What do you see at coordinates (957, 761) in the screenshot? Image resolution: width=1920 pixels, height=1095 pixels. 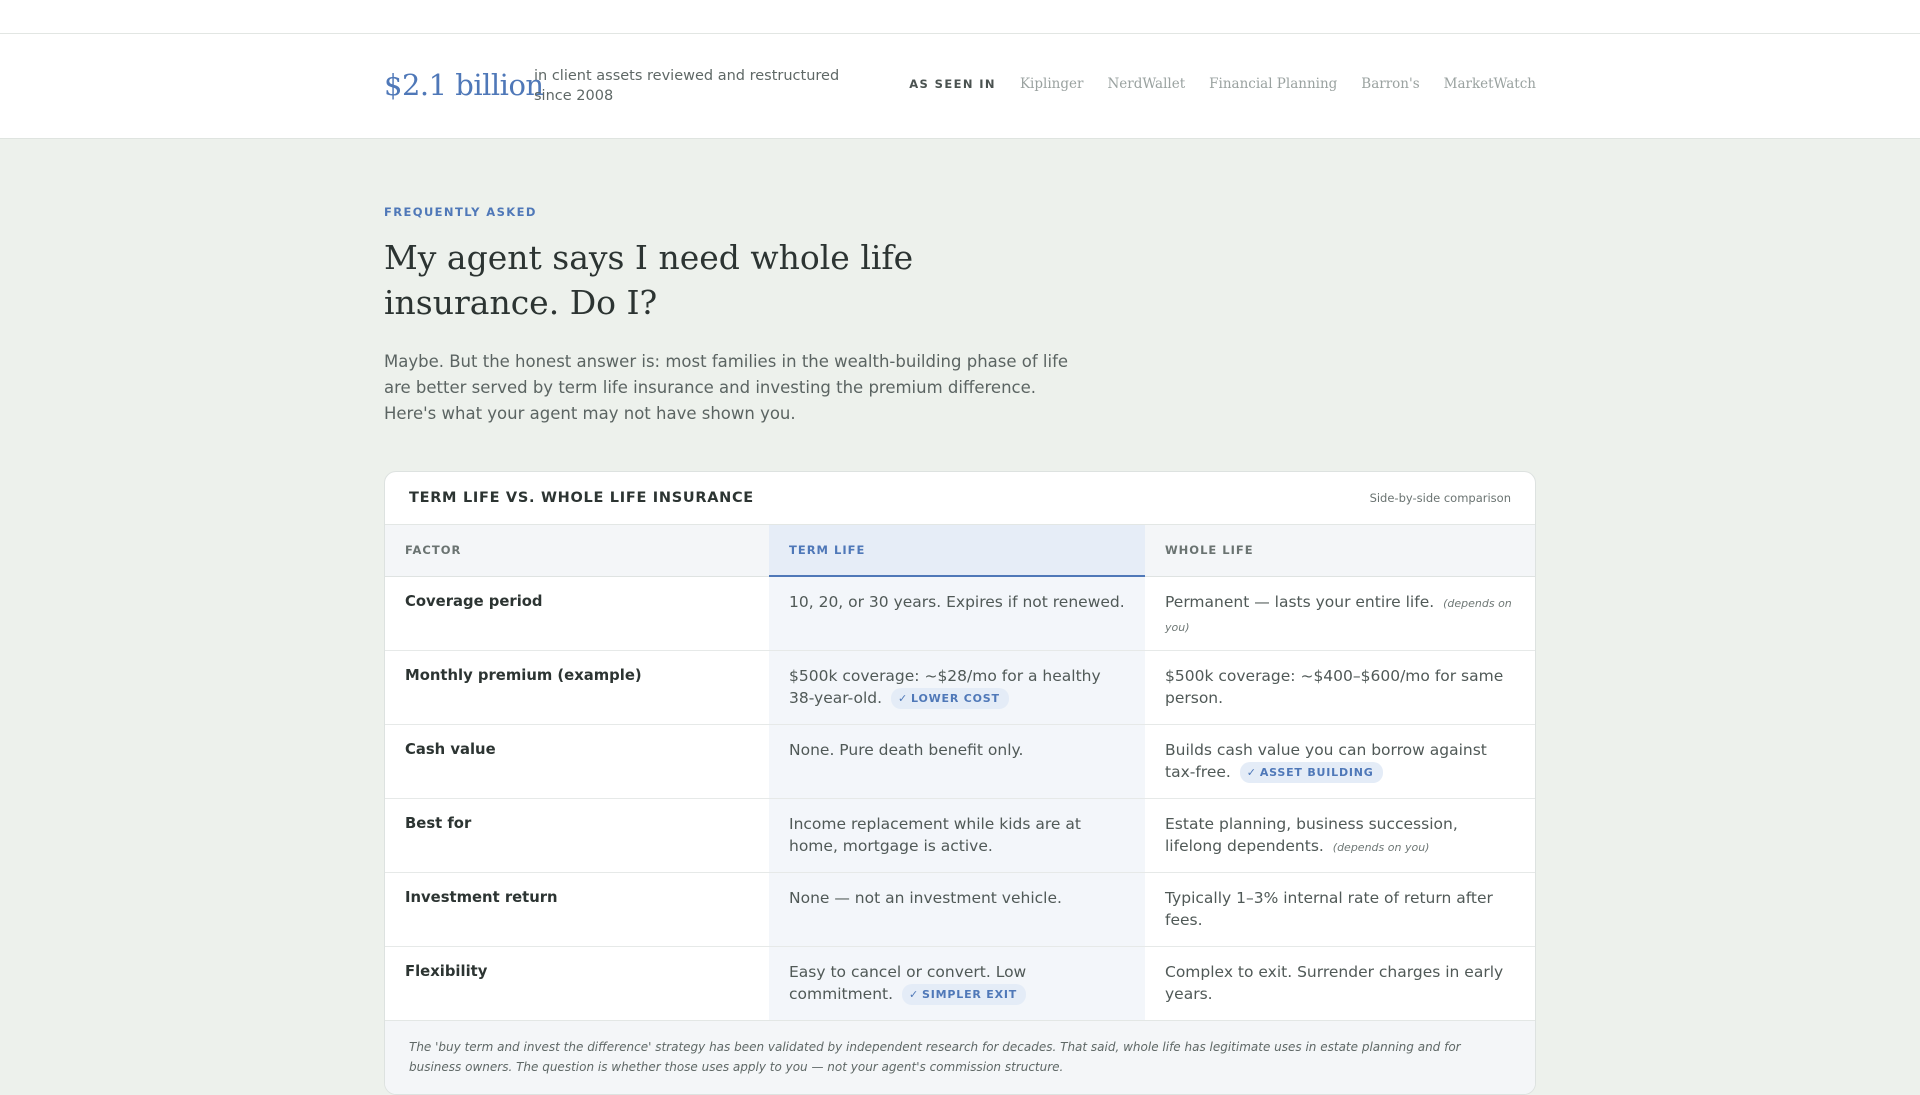 I see `term-life-cell: None. Pure death benefit only.` at bounding box center [957, 761].